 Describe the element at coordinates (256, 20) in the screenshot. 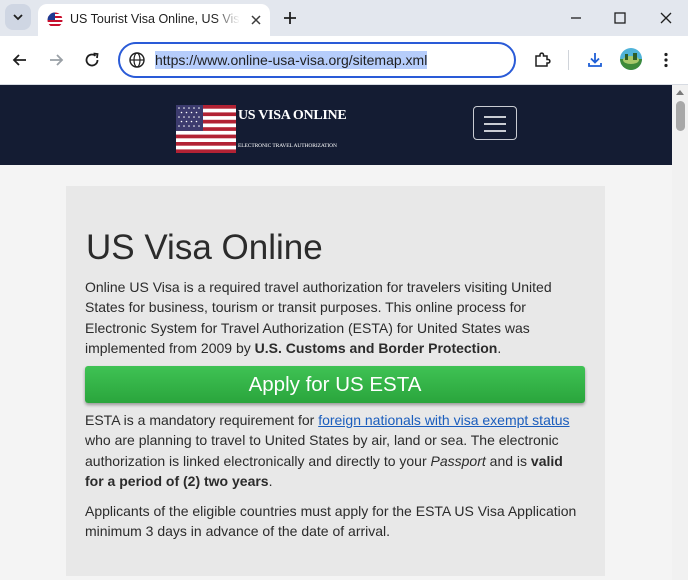

I see `close-icon` at that location.